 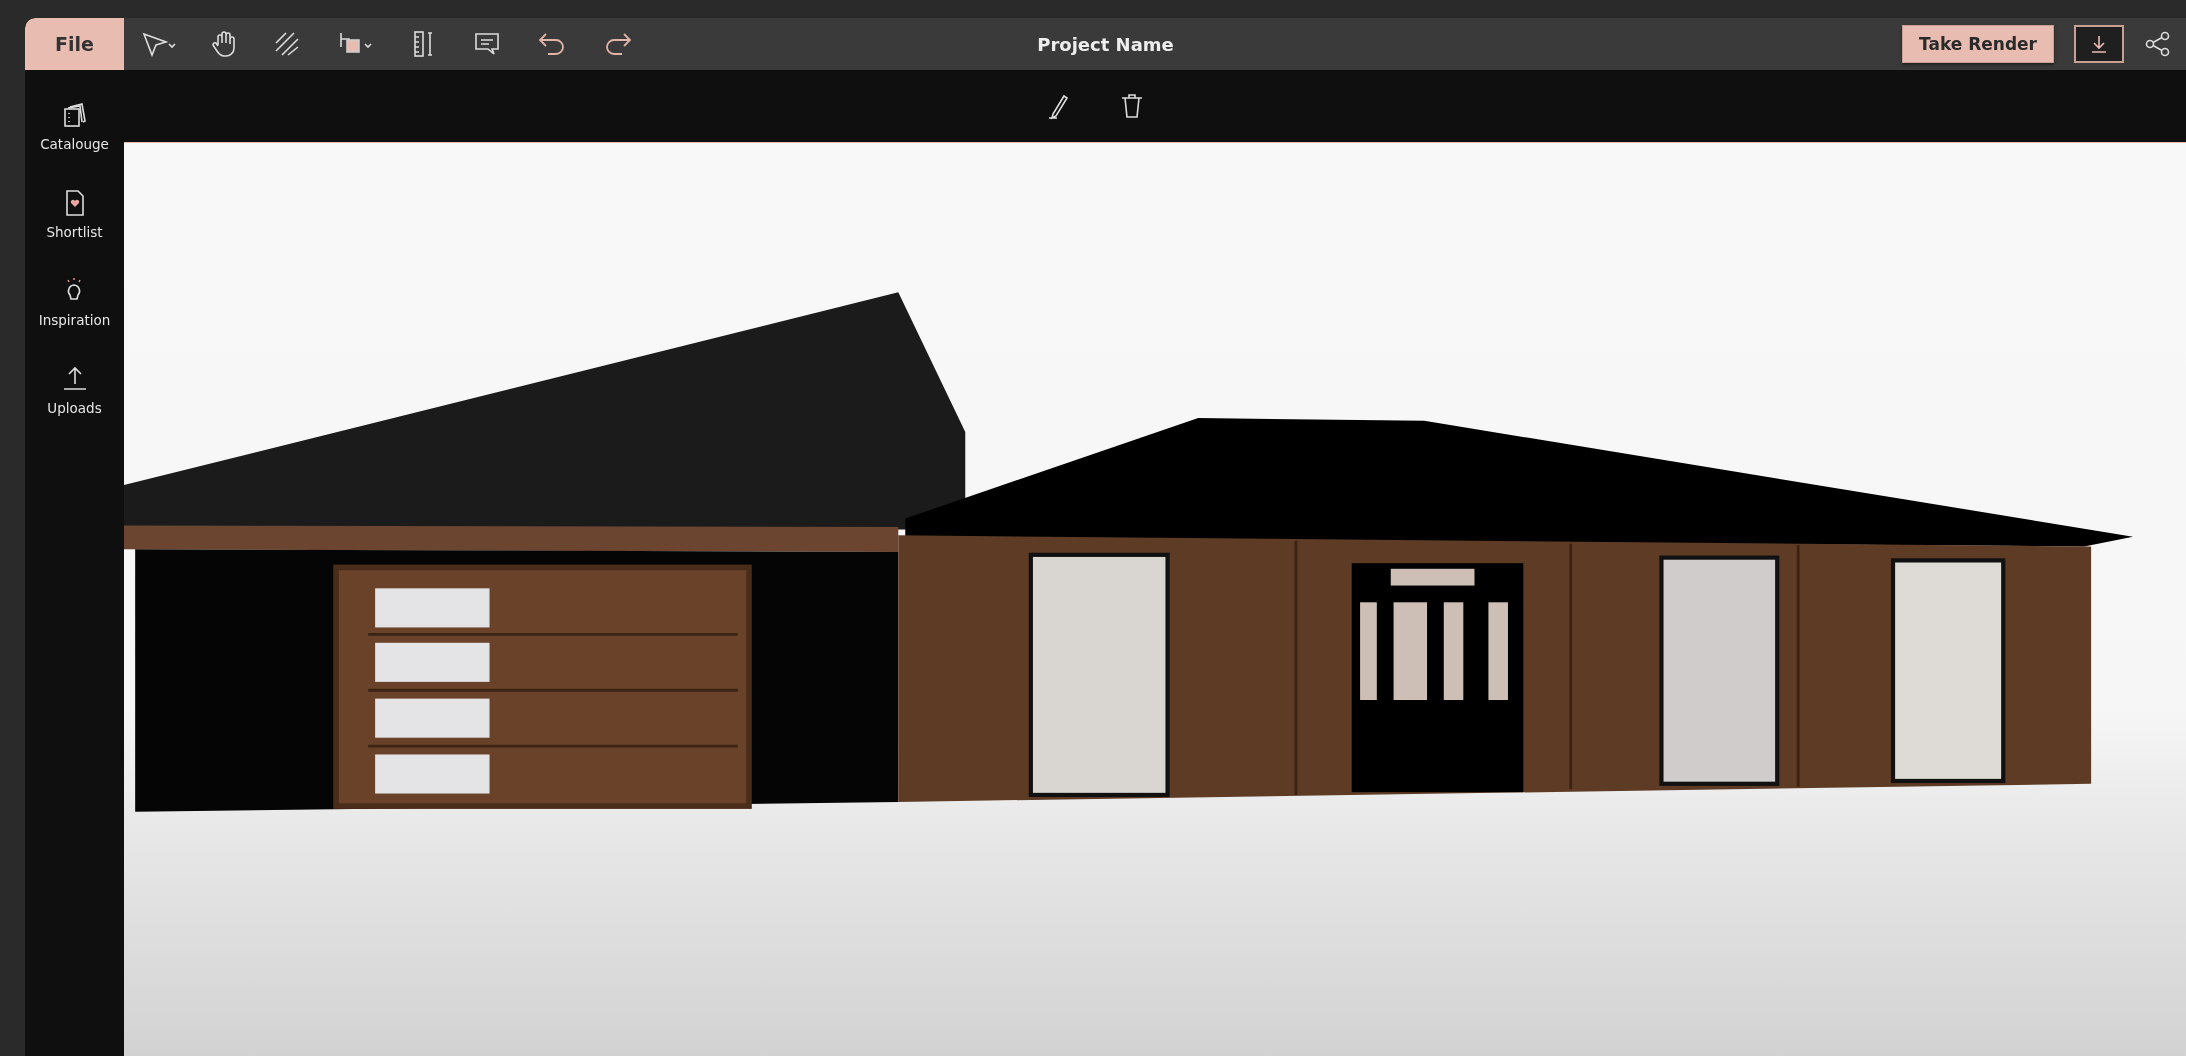 I want to click on sidebar-item-label: Shortlist, so click(x=74, y=232).